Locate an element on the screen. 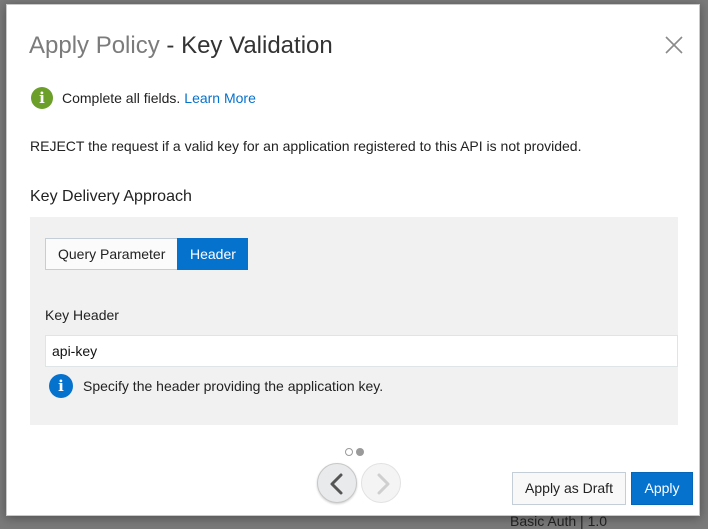 The height and width of the screenshot is (529, 708). previous-button is located at coordinates (337, 483).